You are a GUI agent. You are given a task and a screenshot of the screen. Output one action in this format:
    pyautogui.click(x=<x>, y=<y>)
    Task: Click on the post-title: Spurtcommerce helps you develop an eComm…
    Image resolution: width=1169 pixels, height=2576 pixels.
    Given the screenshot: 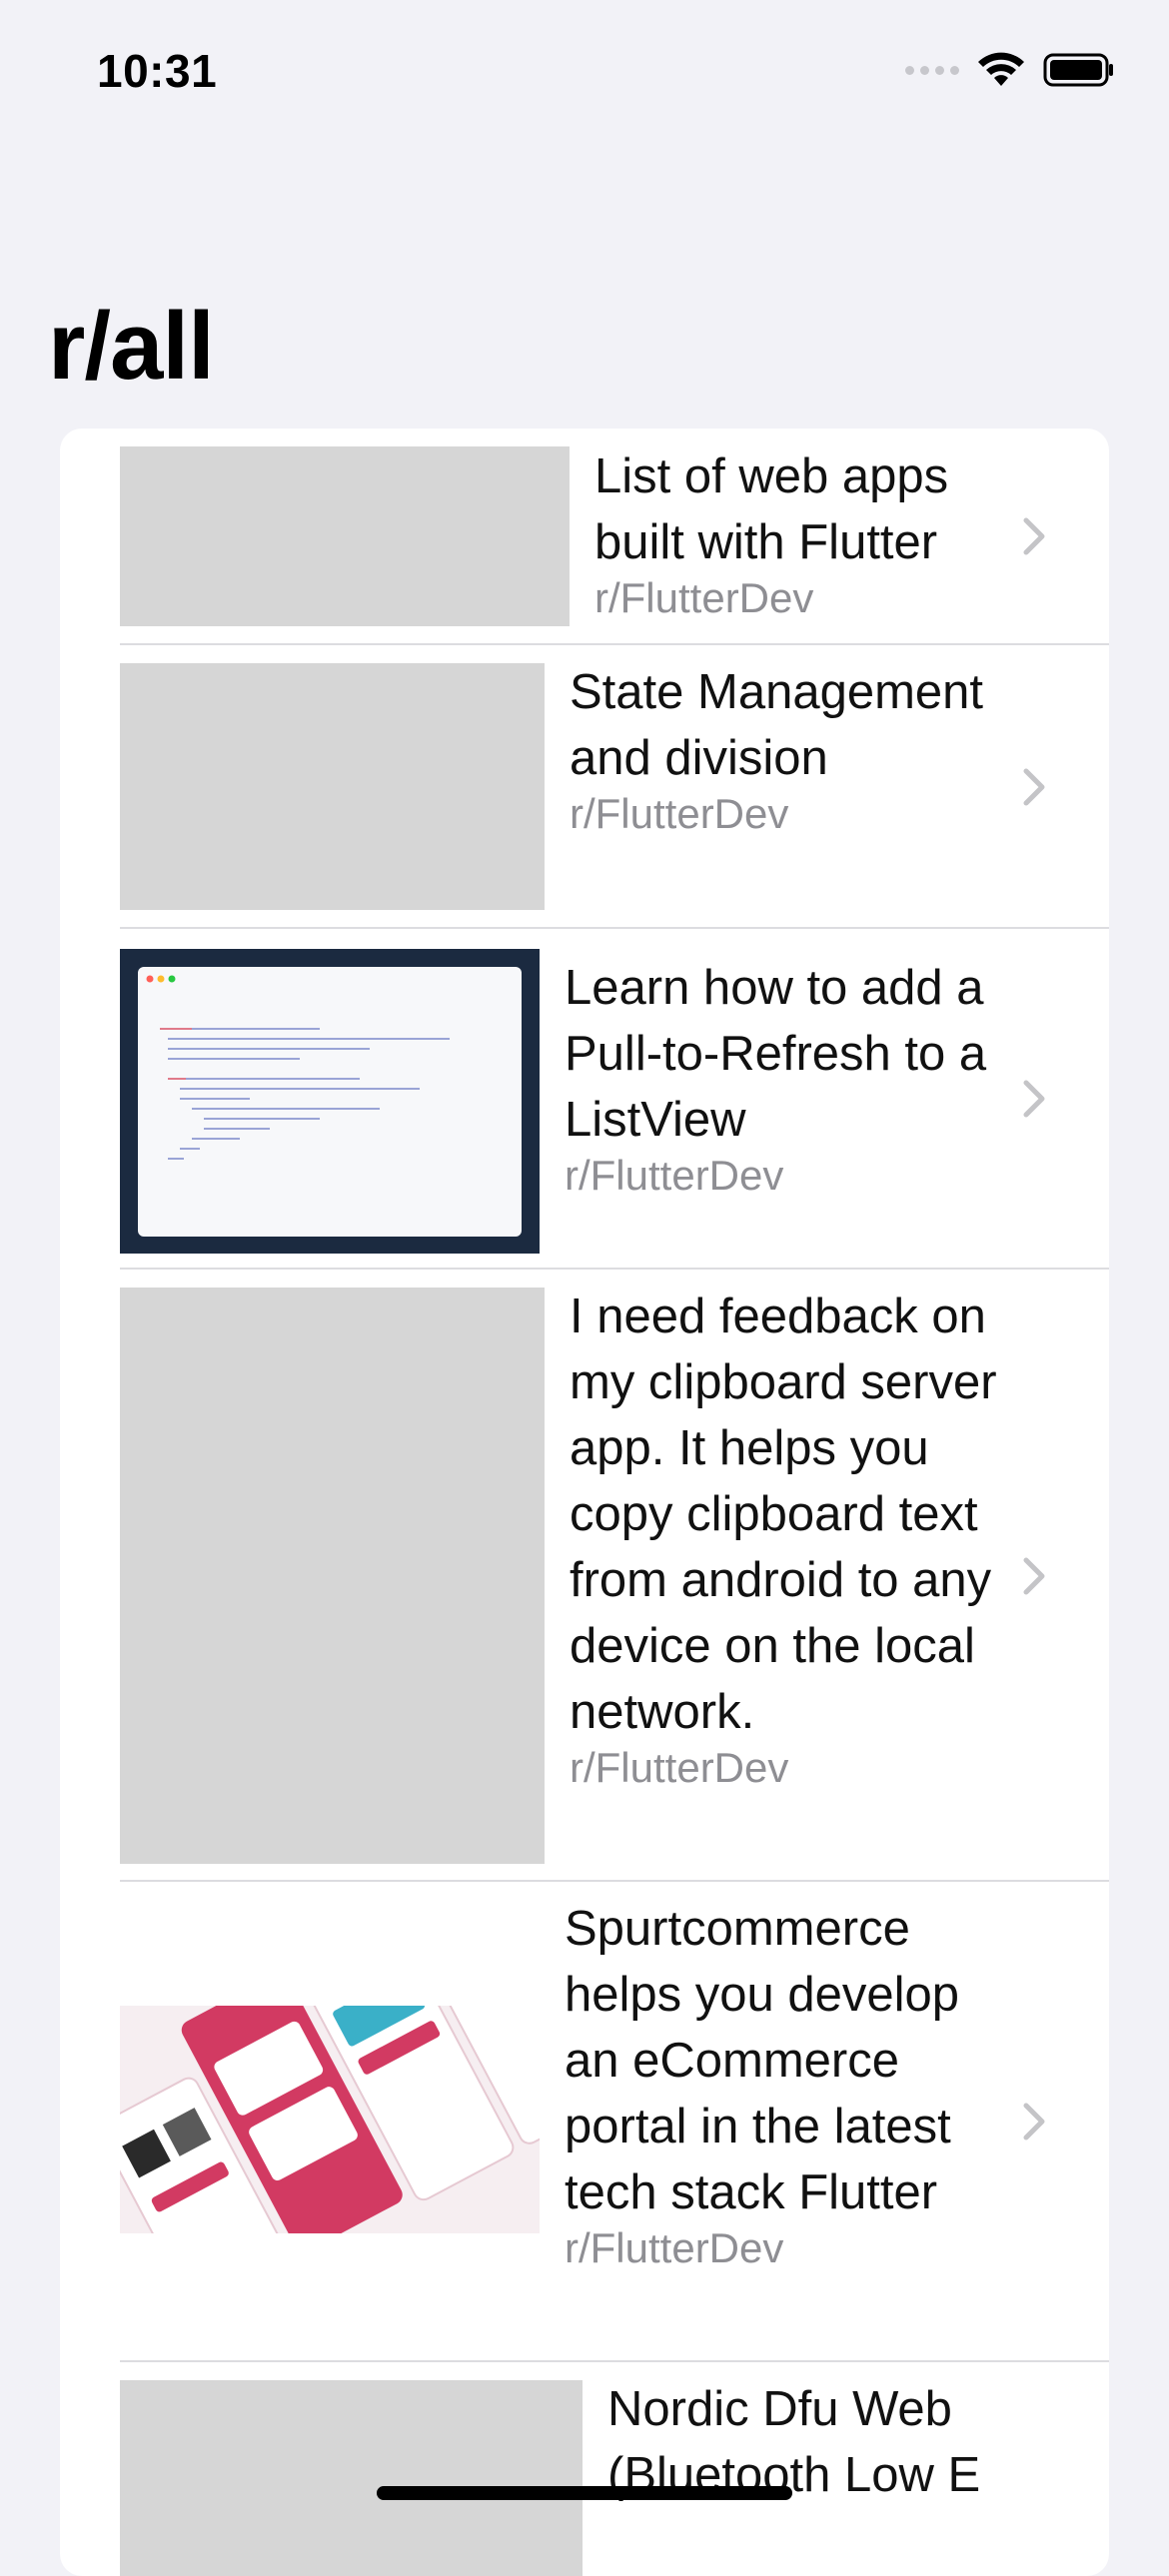 What is the action you would take?
    pyautogui.click(x=763, y=2061)
    